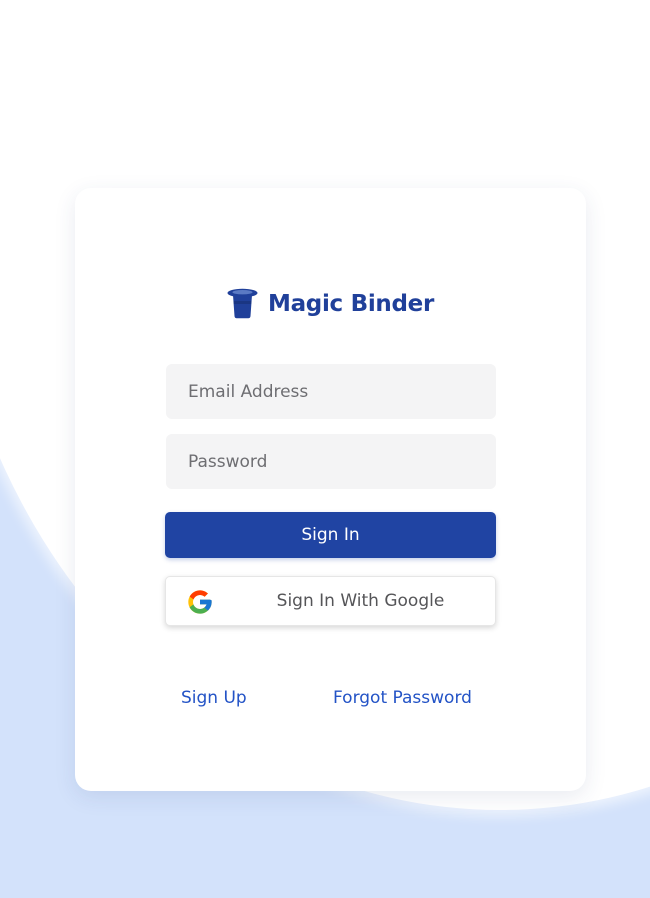 This screenshot has width=650, height=898. What do you see at coordinates (242, 304) in the screenshot?
I see `top-hat-icon` at bounding box center [242, 304].